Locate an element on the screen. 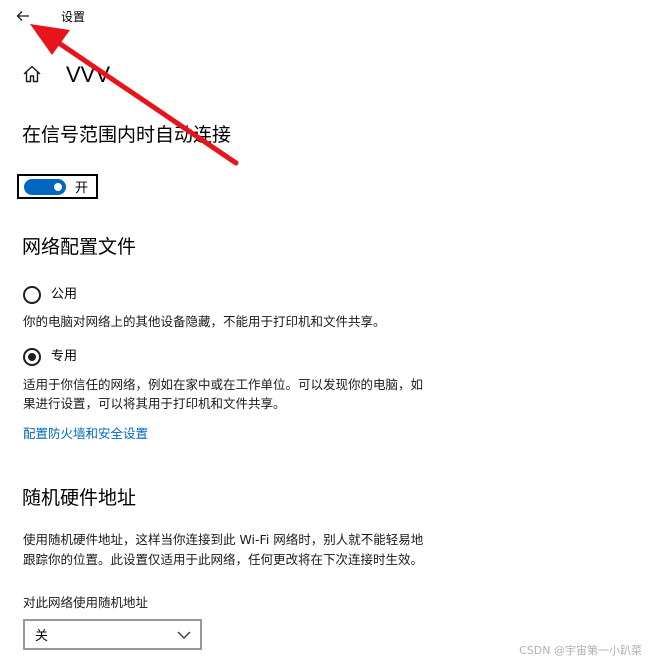  radio-public is located at coordinates (32, 295).